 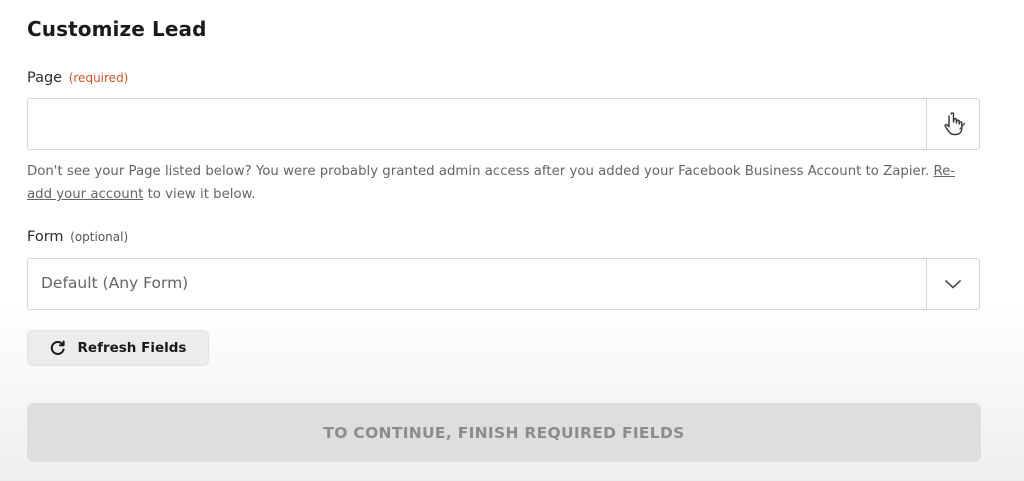 I want to click on optional-tag: (optional), so click(x=99, y=237).